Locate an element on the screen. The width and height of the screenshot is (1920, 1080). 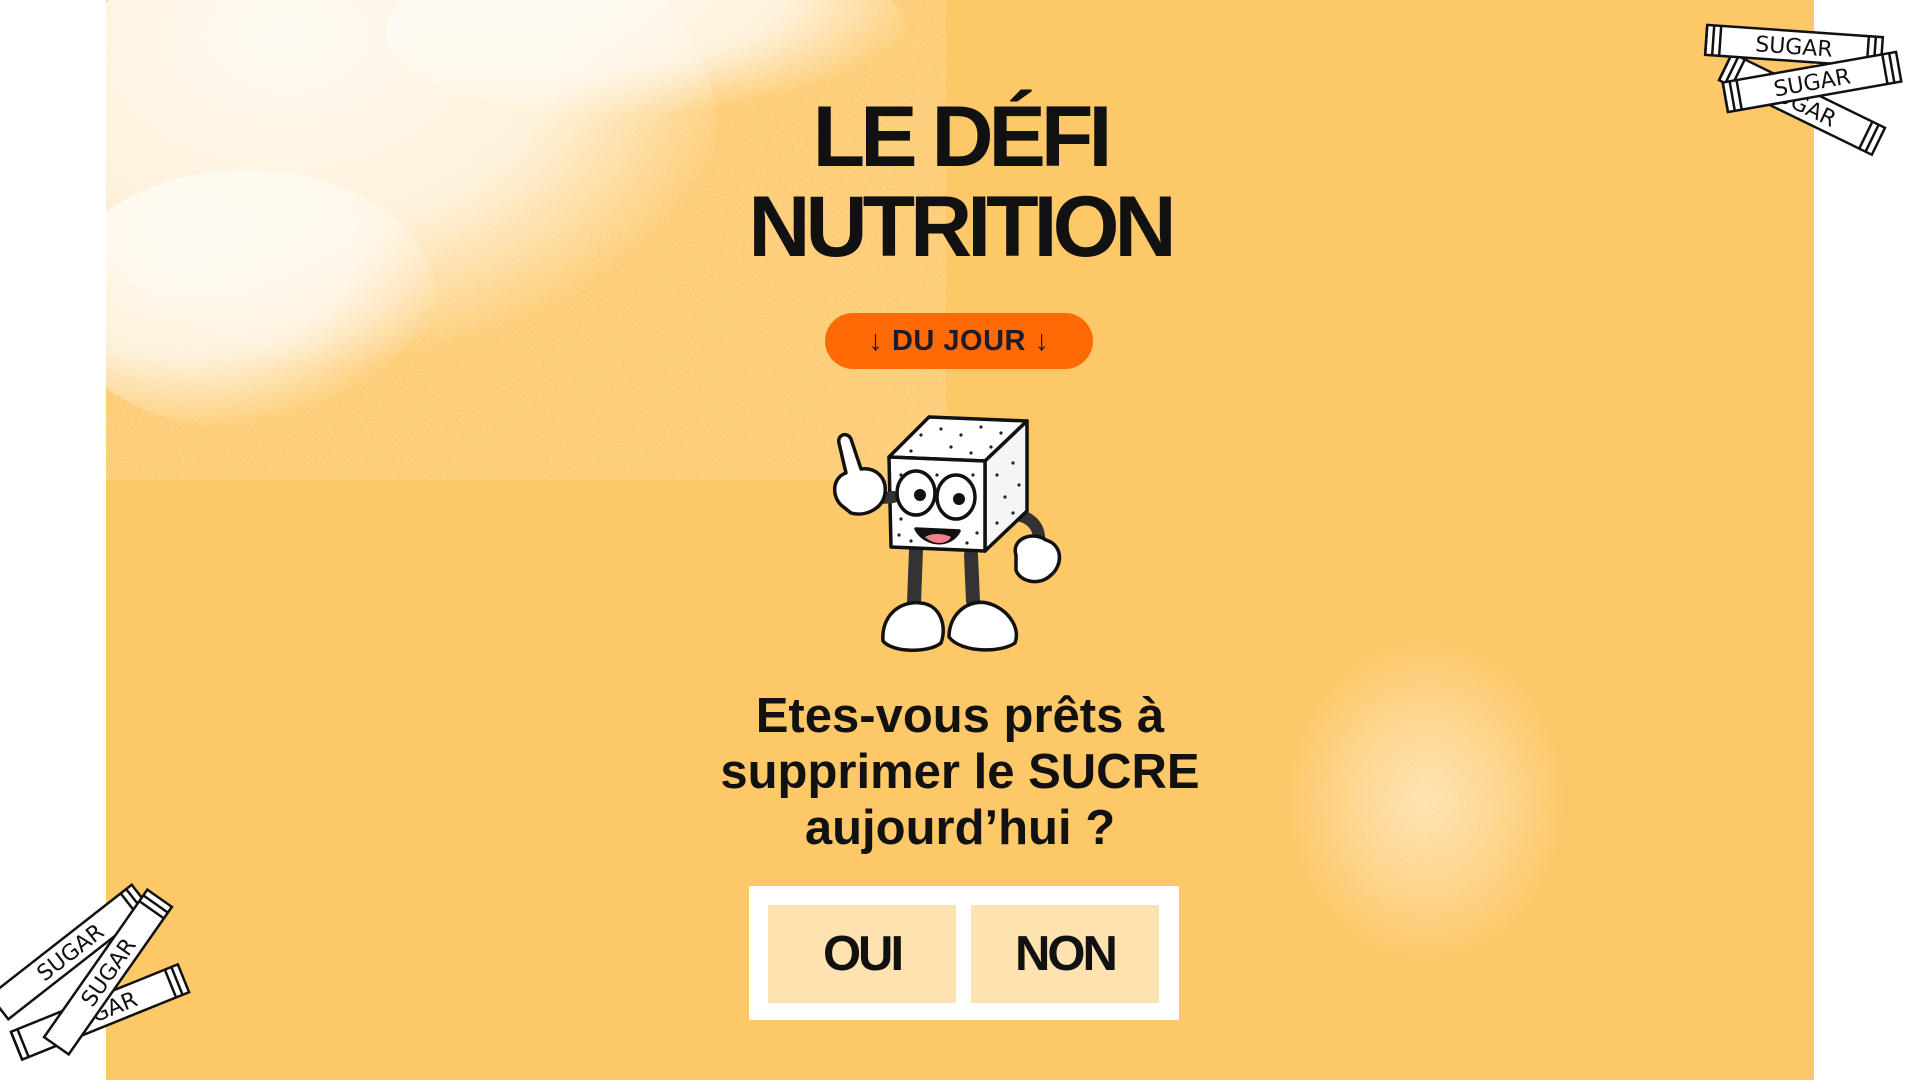
answer-choices: OUI NON is located at coordinates (964, 953).